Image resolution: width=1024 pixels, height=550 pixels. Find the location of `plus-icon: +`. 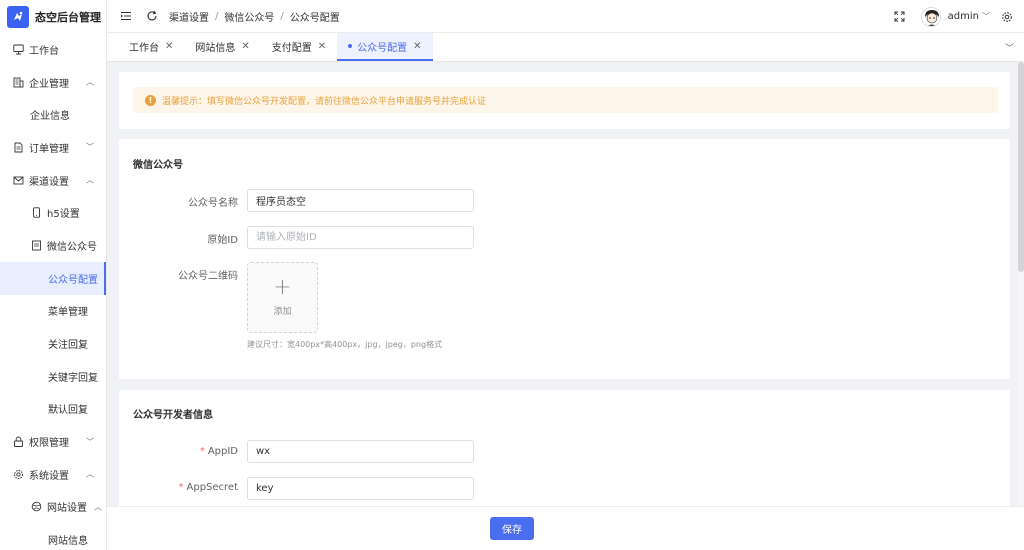

plus-icon: + is located at coordinates (282, 287).